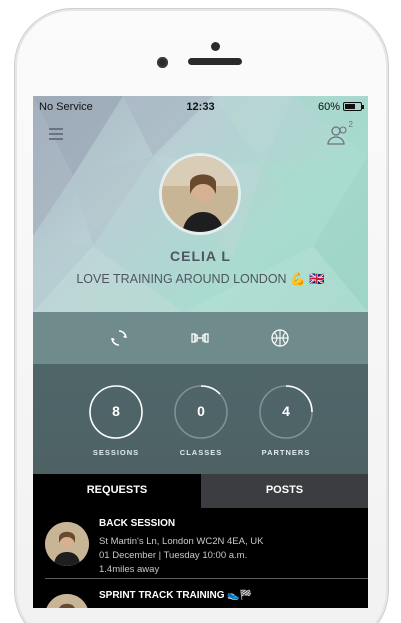  I want to click on stat-partners: 4 PARTNERS, so click(286, 420).